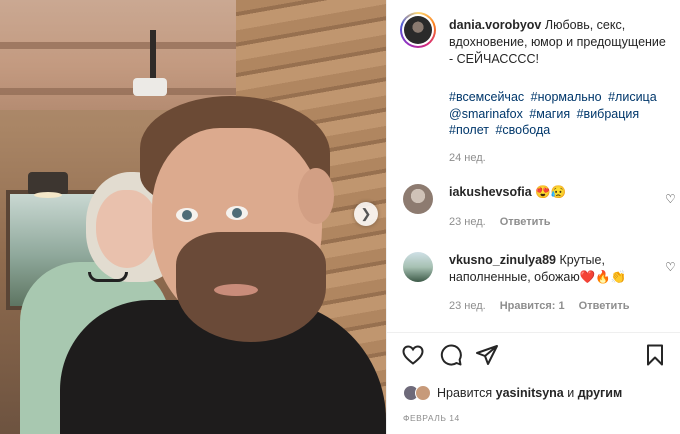  Describe the element at coordinates (431, 418) in the screenshot. I see `post-date: ФЕВРАЛЬ 14` at that location.